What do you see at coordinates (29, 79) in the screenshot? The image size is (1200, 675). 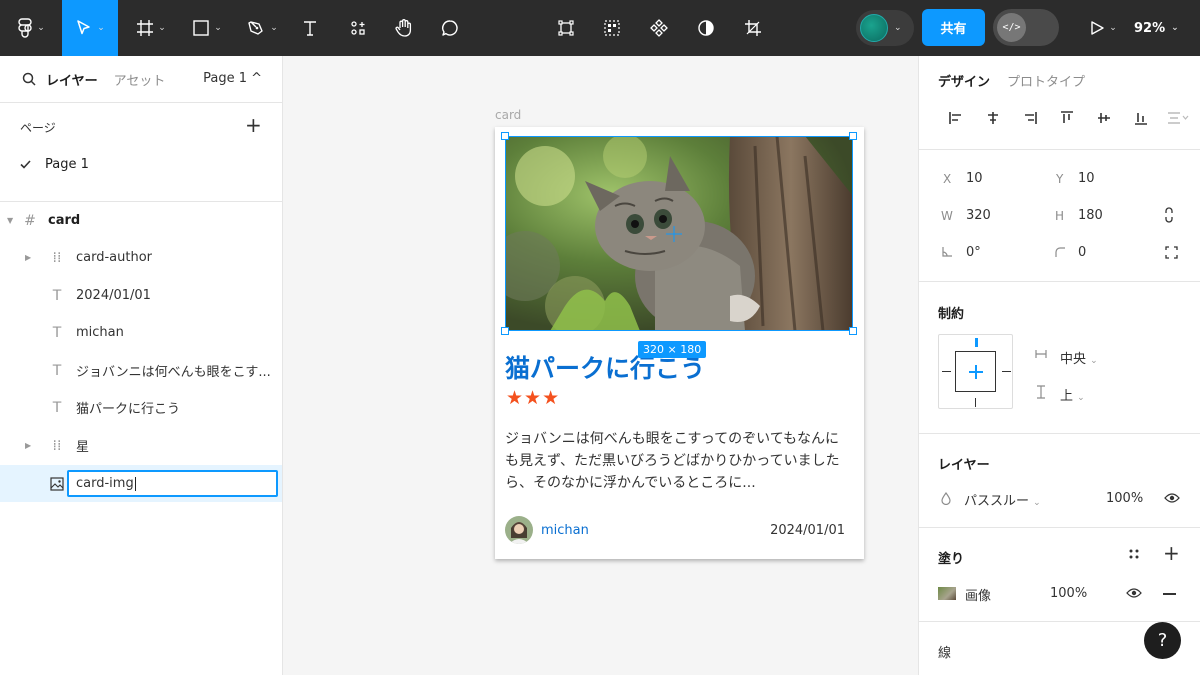 I see `search-icon` at bounding box center [29, 79].